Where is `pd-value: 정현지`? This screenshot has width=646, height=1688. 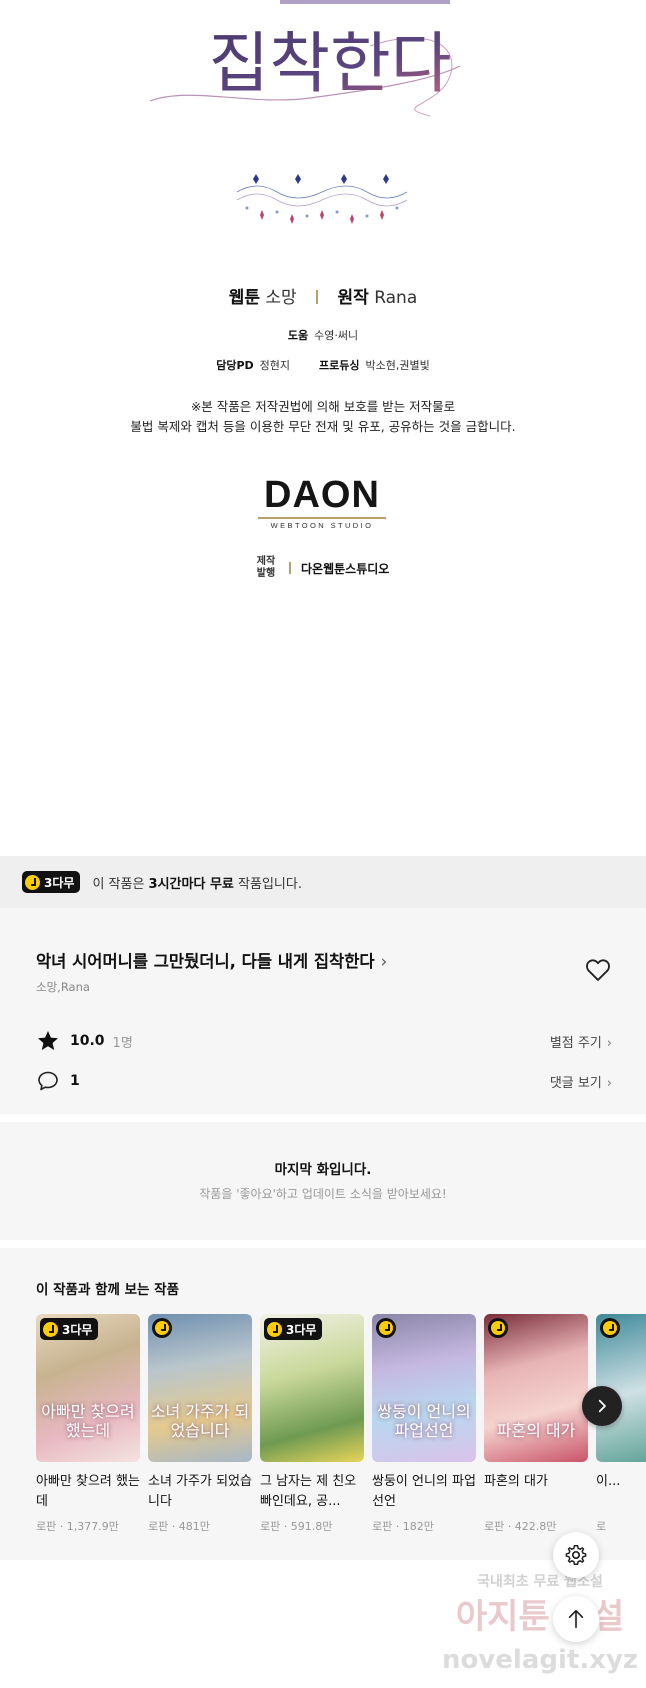
pd-value: 정현지 is located at coordinates (275, 365).